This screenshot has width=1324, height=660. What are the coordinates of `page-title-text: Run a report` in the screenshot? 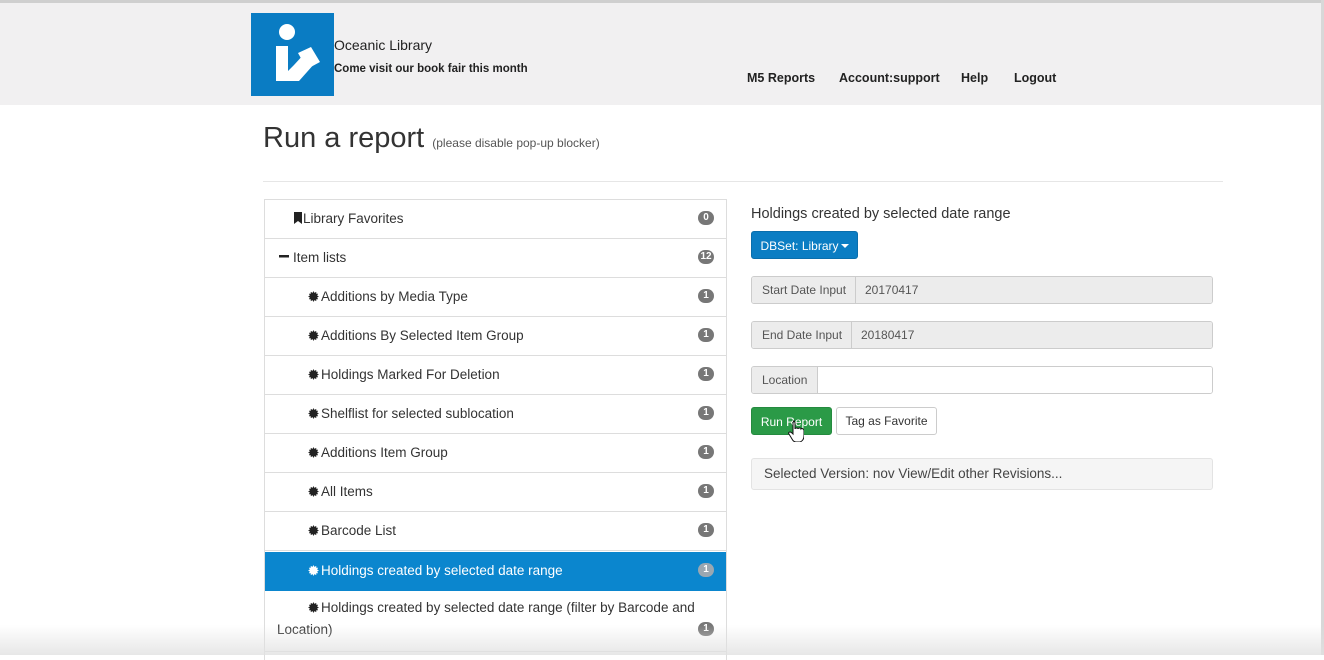 It's located at (344, 138).